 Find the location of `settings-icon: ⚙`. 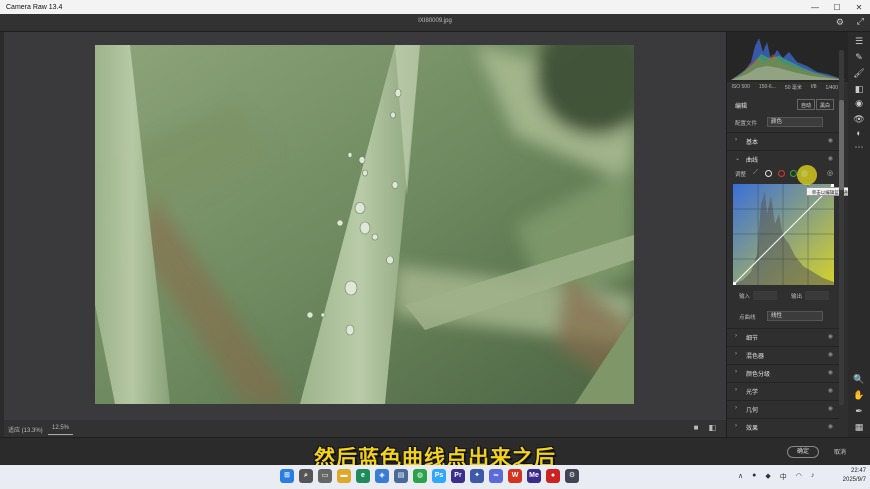

settings-icon: ⚙ is located at coordinates (572, 476).